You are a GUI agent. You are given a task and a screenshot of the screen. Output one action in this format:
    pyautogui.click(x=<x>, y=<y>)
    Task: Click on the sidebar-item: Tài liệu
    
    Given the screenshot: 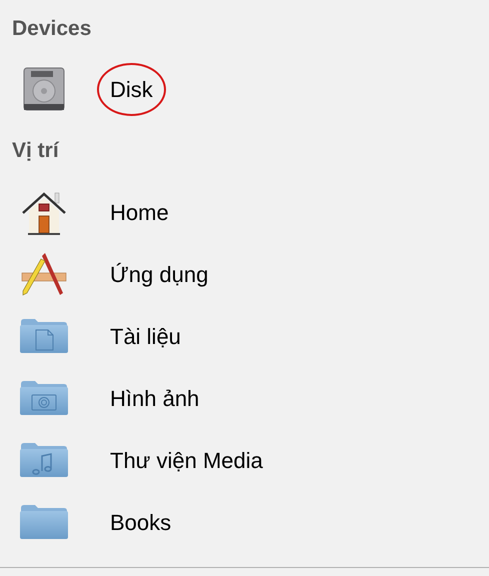 What is the action you would take?
    pyautogui.click(x=145, y=336)
    